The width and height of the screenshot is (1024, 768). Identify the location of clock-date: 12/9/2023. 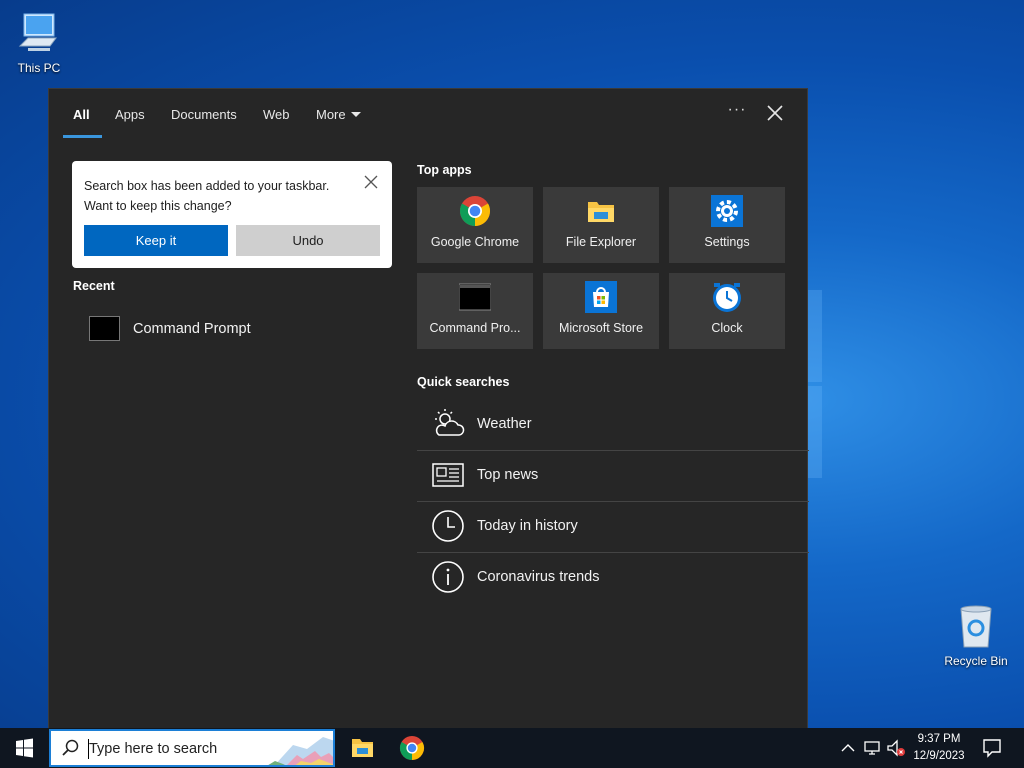
(939, 756).